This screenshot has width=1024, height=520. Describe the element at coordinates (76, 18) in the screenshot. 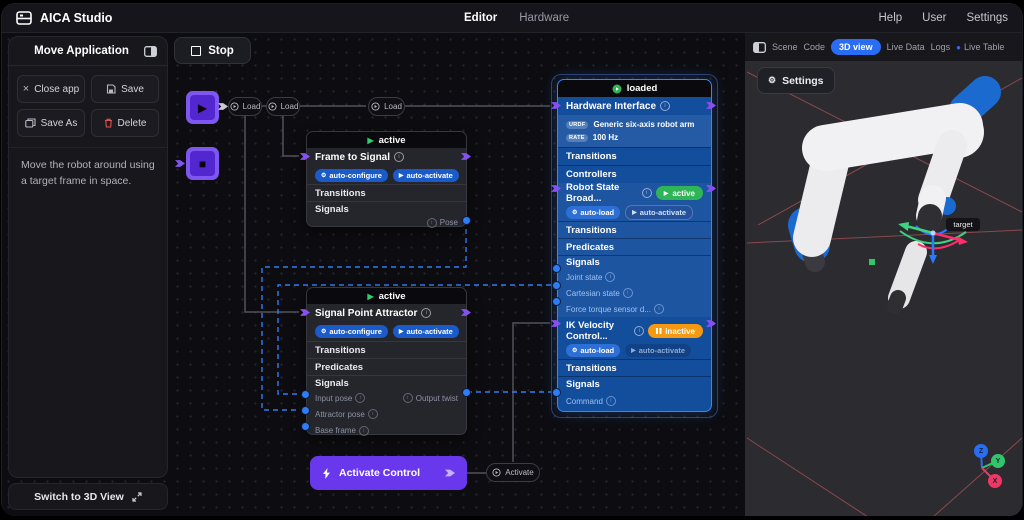

I see `app-title: AICA Studio` at that location.